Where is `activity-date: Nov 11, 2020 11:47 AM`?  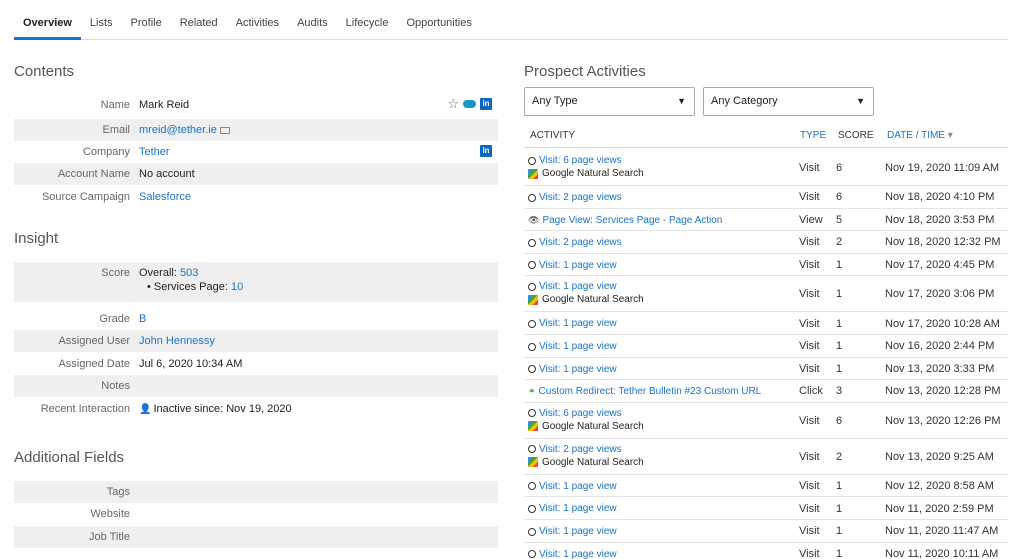 activity-date: Nov 11, 2020 11:47 AM is located at coordinates (942, 531).